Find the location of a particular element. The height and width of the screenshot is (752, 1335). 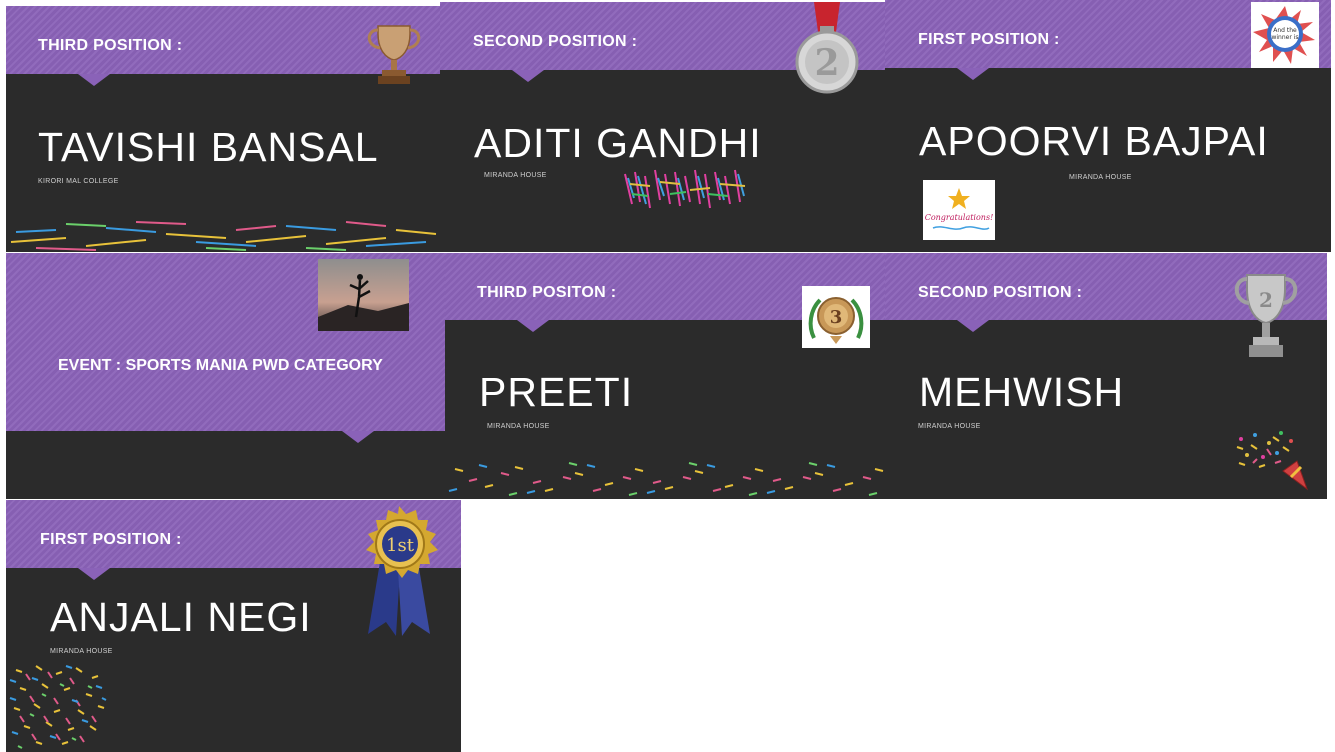

silver-medal-icon: 2 is located at coordinates (827, 48).